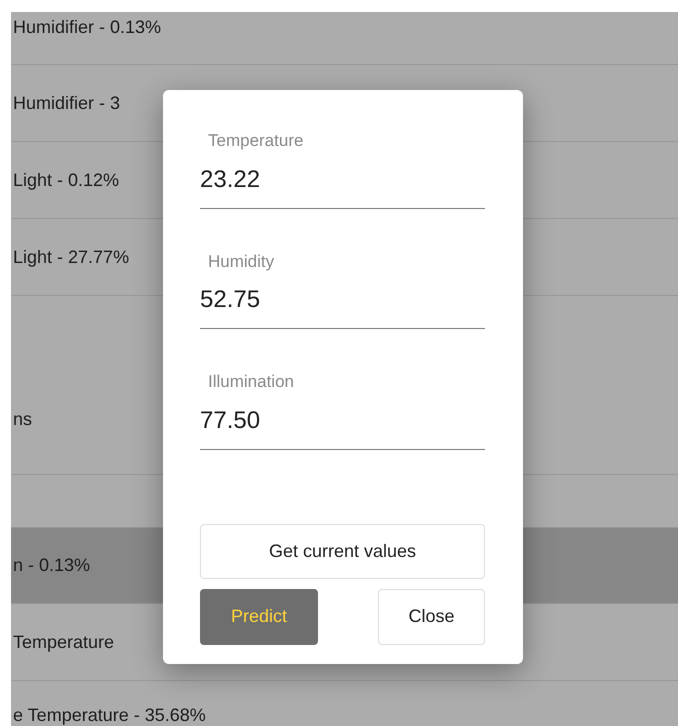 The width and height of the screenshot is (678, 726). What do you see at coordinates (66, 103) in the screenshot?
I see `row-text: Humidifier - 3` at bounding box center [66, 103].